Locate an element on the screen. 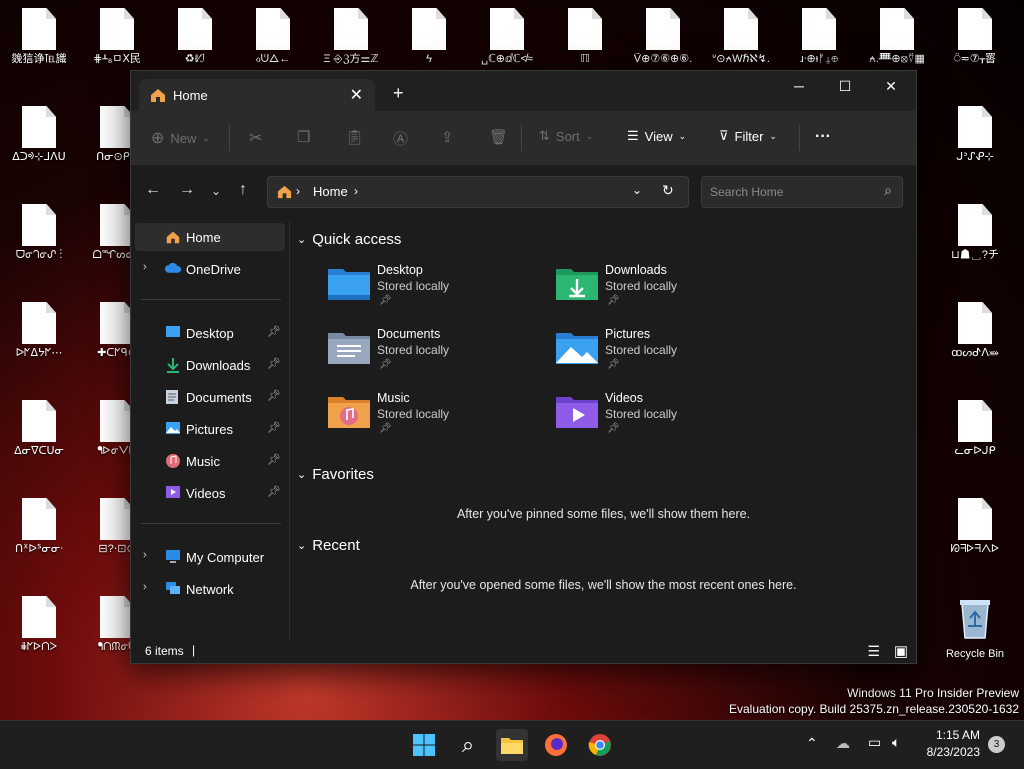 This screenshot has width=1024, height=769. paste-icon: 📋︎ is located at coordinates (354, 137).